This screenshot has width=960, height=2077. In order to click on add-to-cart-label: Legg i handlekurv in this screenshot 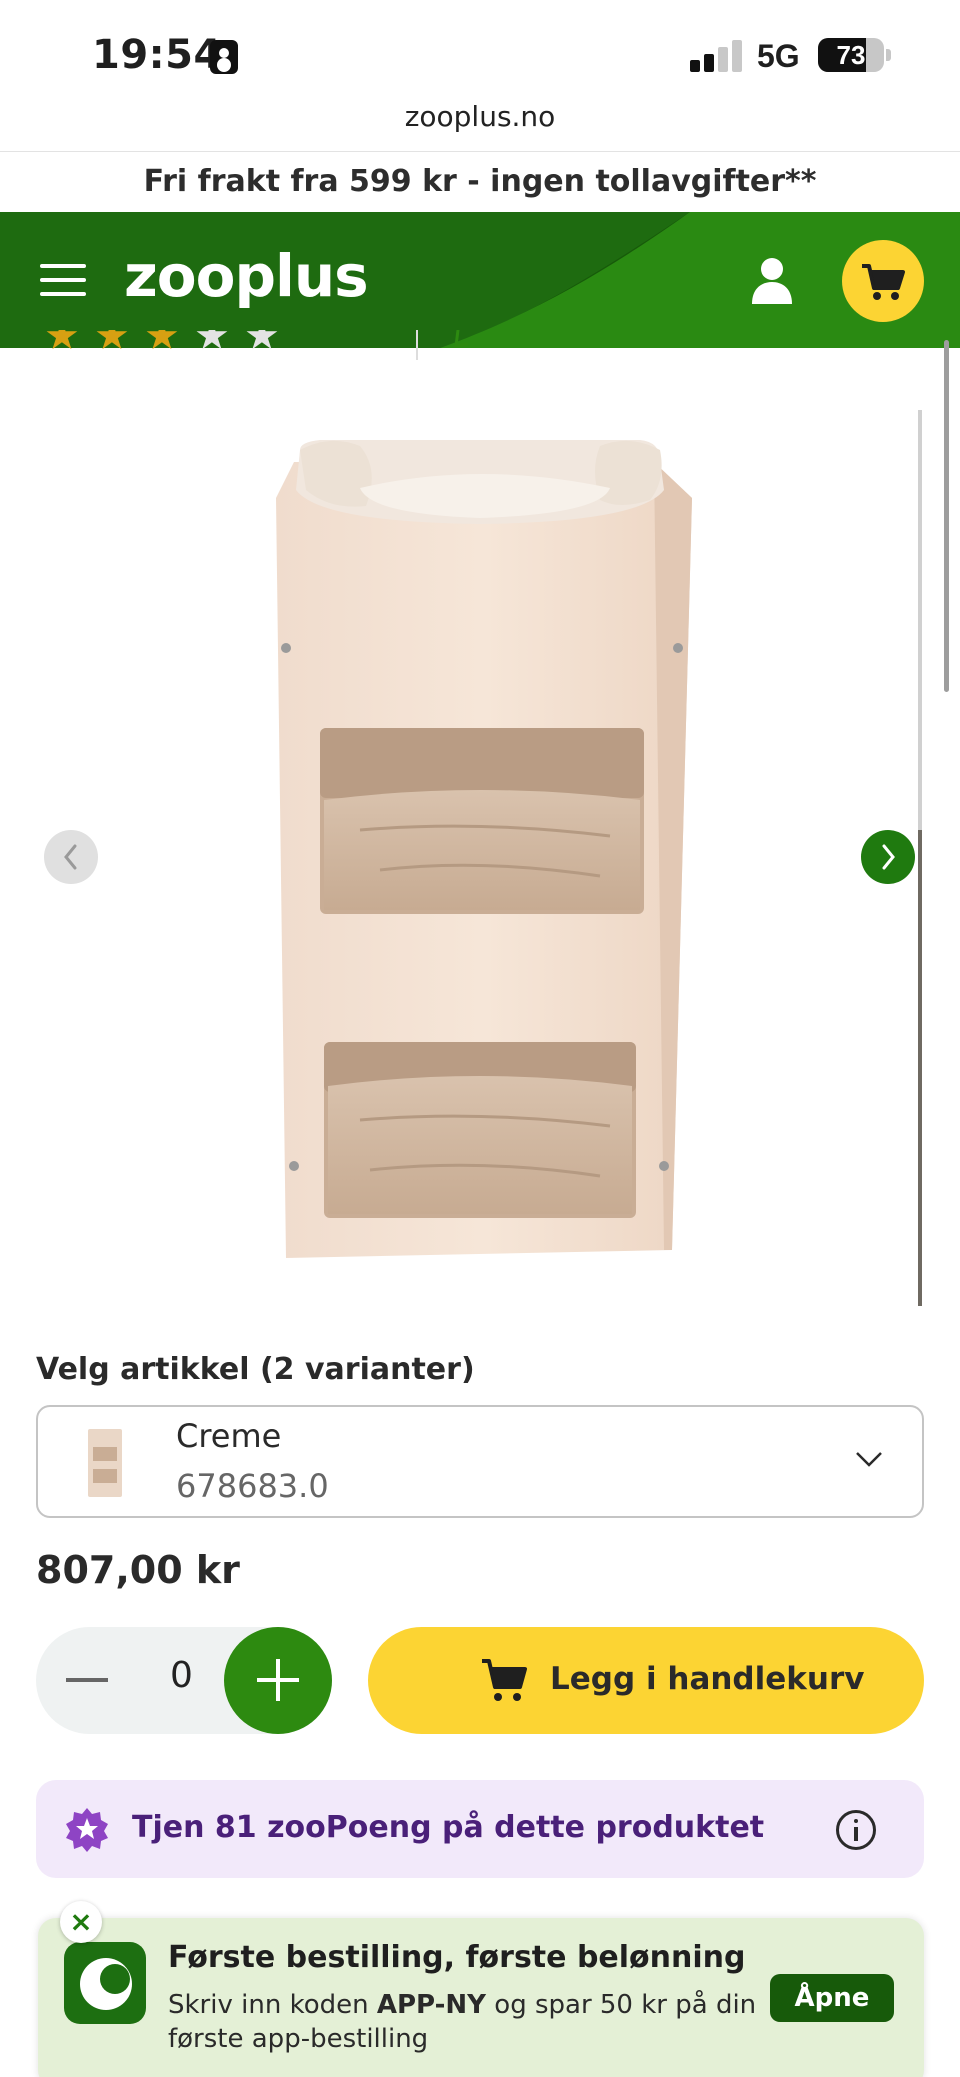, I will do `click(707, 1679)`.